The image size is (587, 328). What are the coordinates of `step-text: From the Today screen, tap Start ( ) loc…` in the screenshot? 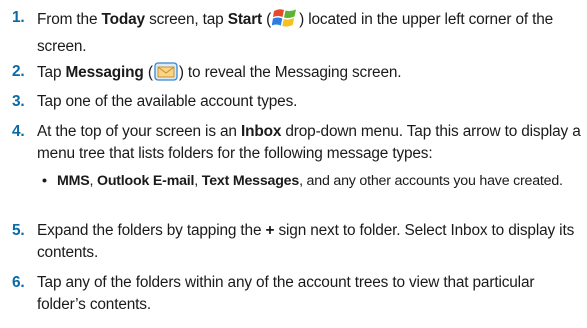 It's located at (309, 32).